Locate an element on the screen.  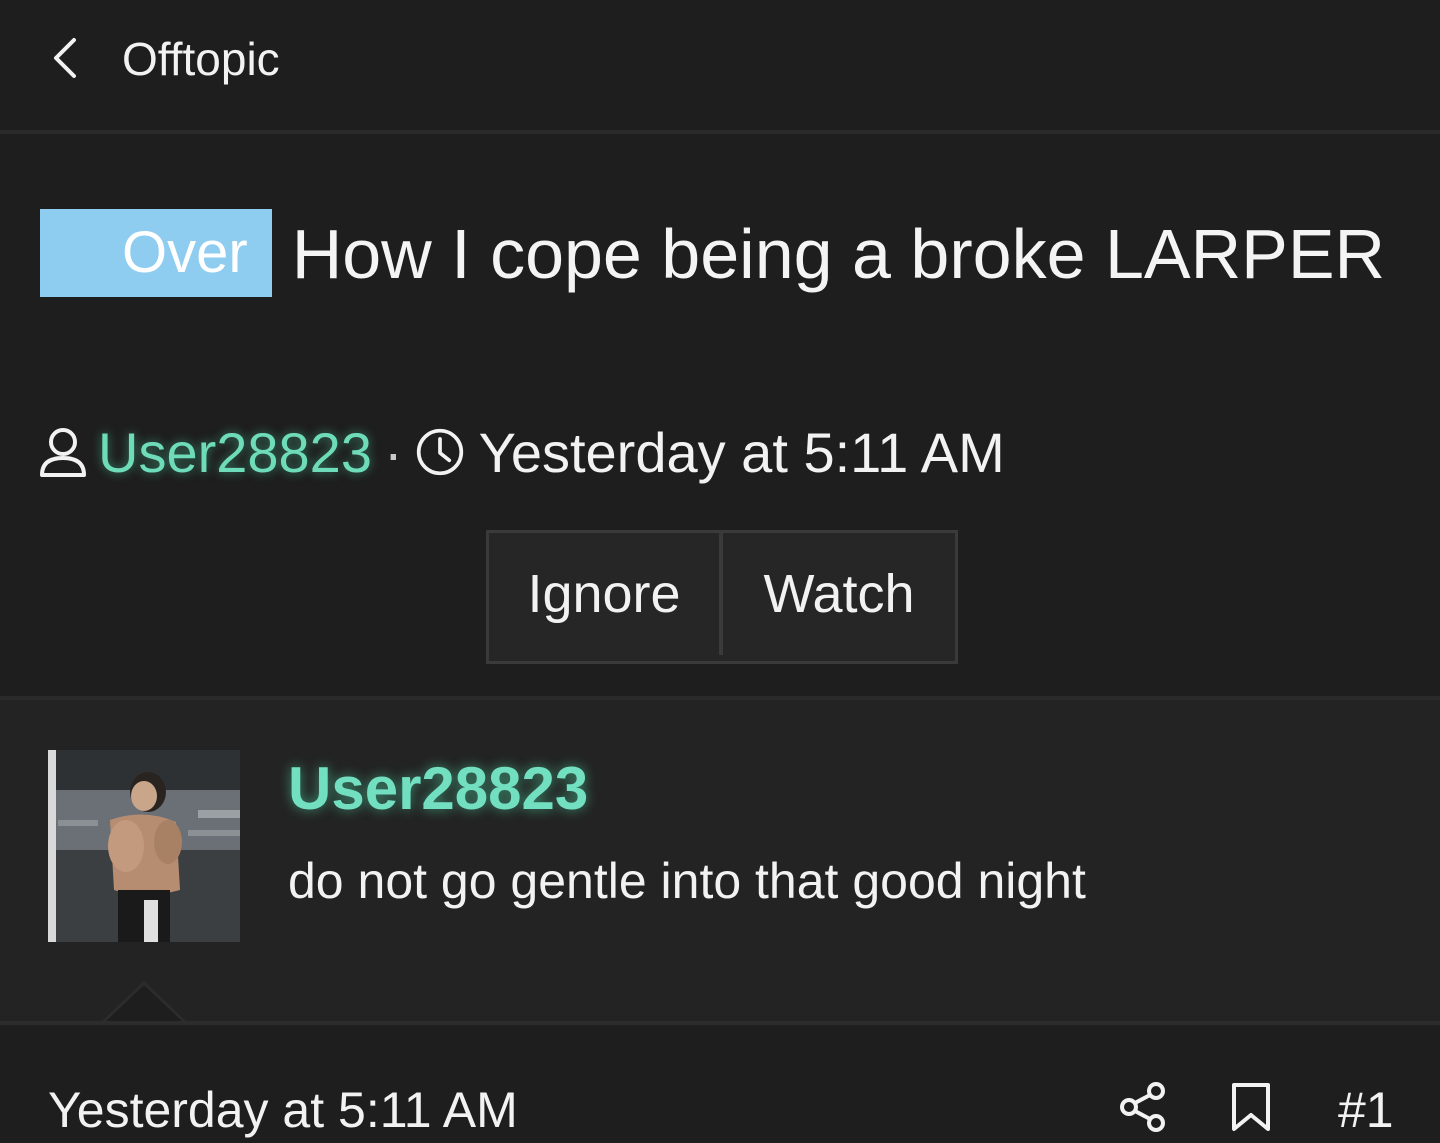
bookmark-icon is located at coordinates (1251, 1107).